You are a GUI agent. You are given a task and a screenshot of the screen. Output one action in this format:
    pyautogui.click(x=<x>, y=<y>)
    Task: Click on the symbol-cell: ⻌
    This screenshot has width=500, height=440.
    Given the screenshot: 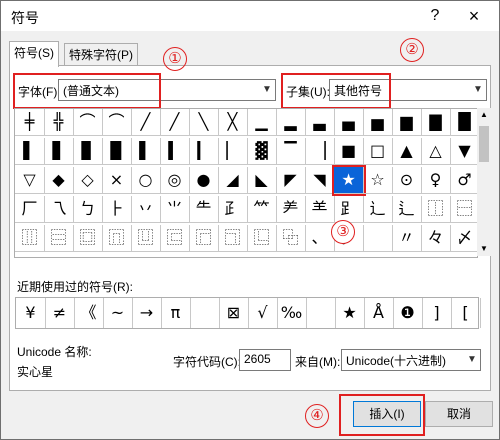 What is the action you would take?
    pyautogui.click(x=378, y=209)
    